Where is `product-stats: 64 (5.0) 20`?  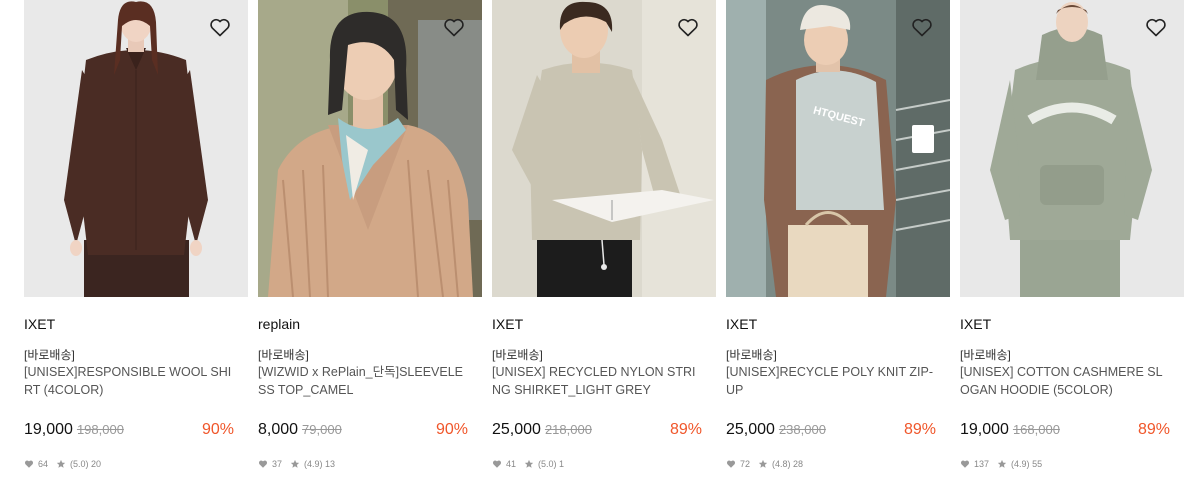 product-stats: 64 (5.0) 20 is located at coordinates (62, 464).